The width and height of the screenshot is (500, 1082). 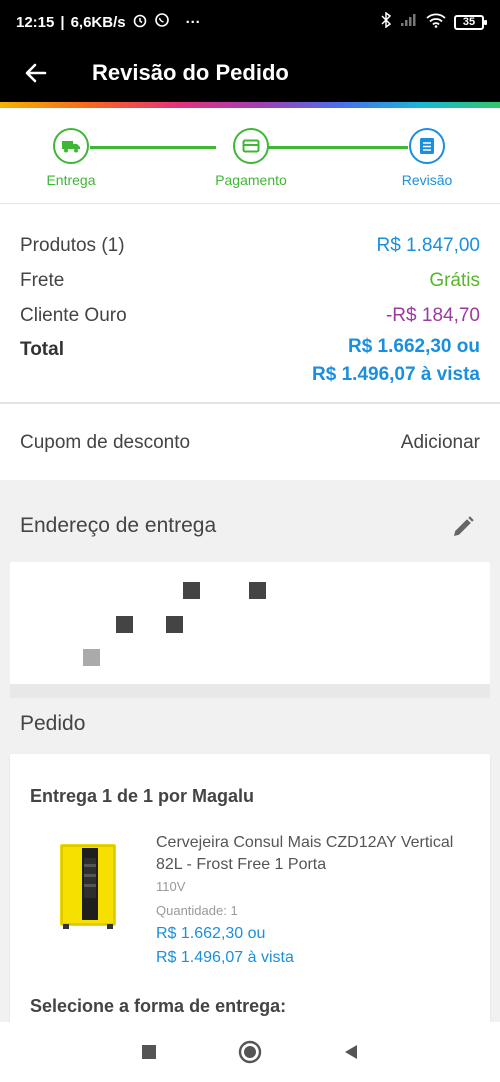 I want to click on coupon-row: Cupom de desconto Adicionar, so click(x=250, y=443).